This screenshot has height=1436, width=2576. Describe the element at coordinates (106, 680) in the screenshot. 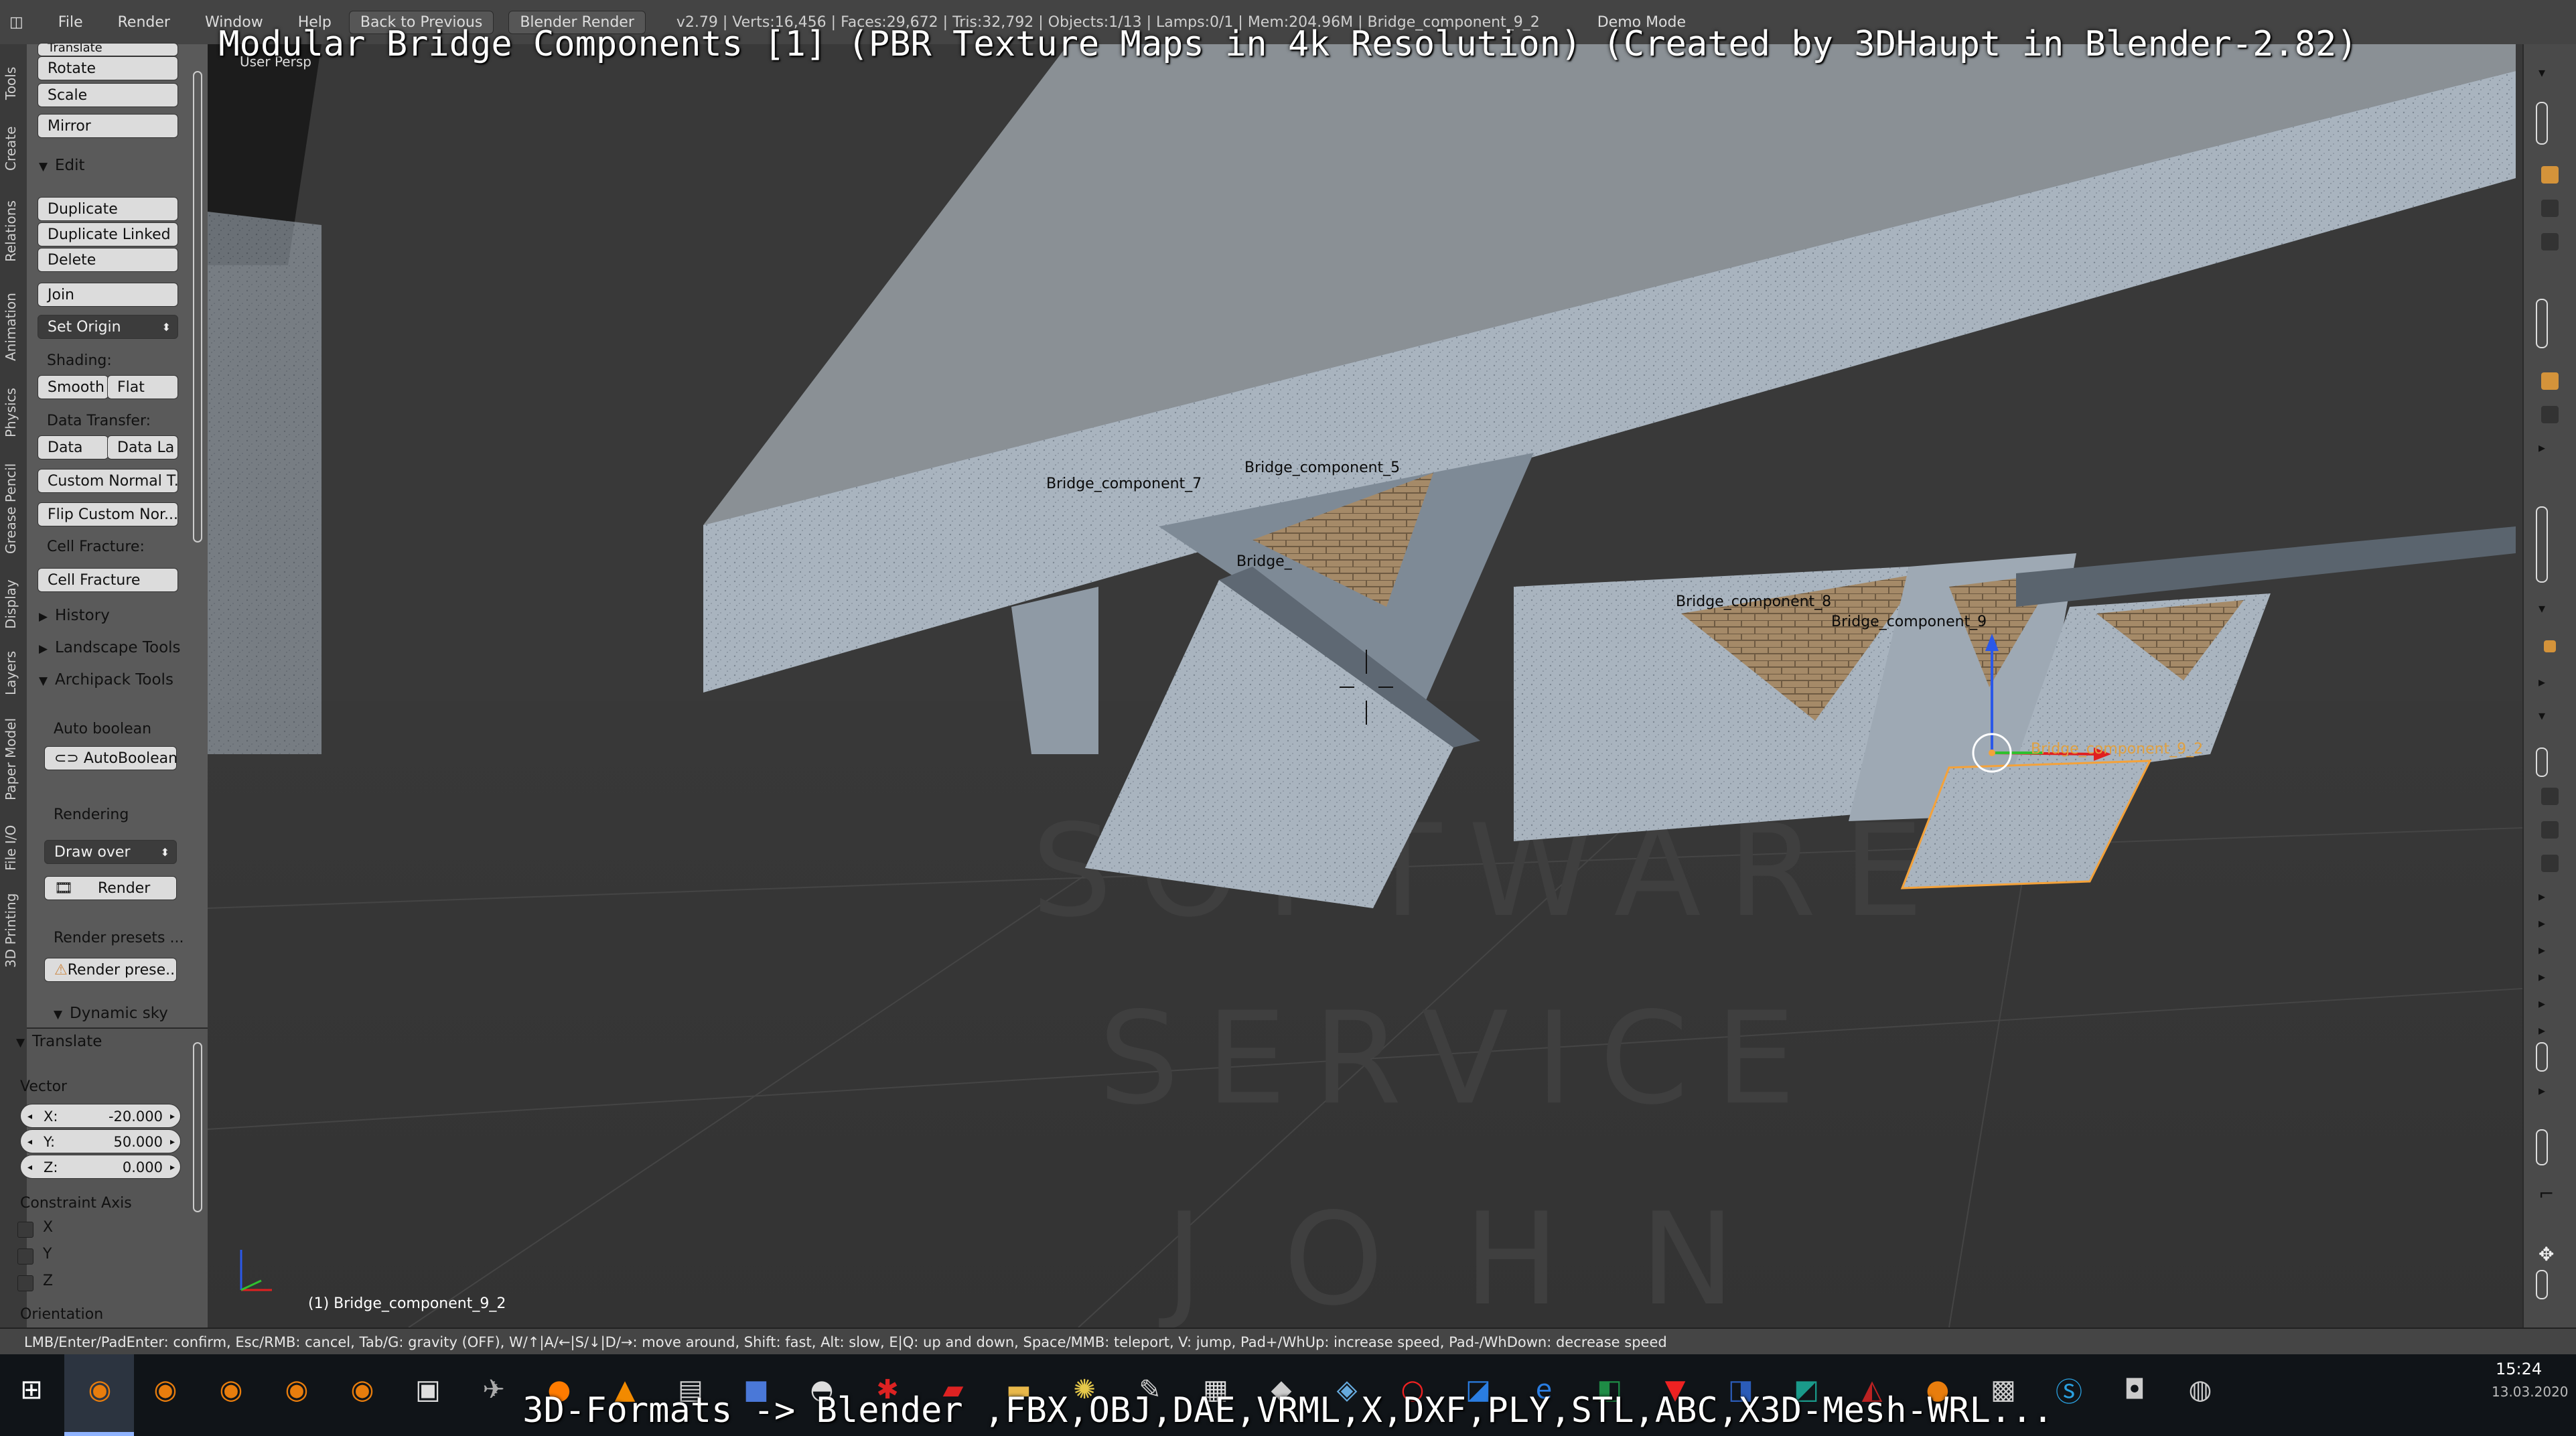

I see `archipack-tools-header: ▼ Archipack Tools` at that location.